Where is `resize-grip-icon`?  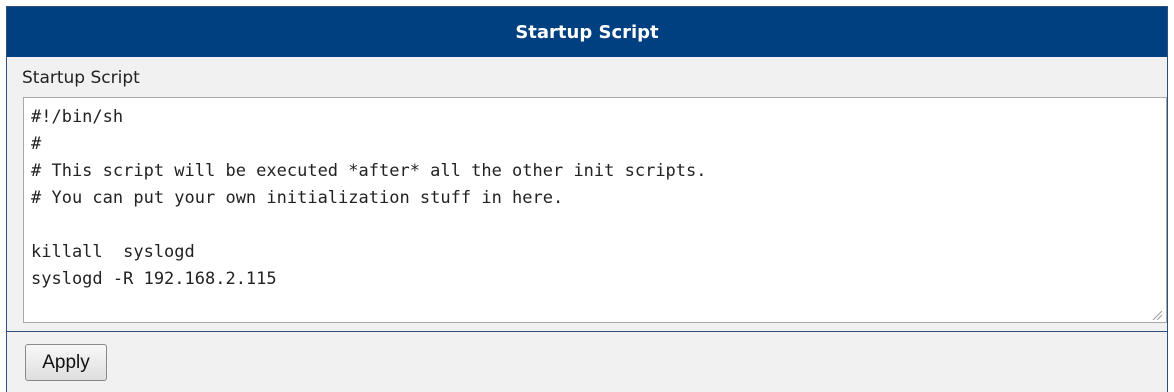 resize-grip-icon is located at coordinates (1157, 315).